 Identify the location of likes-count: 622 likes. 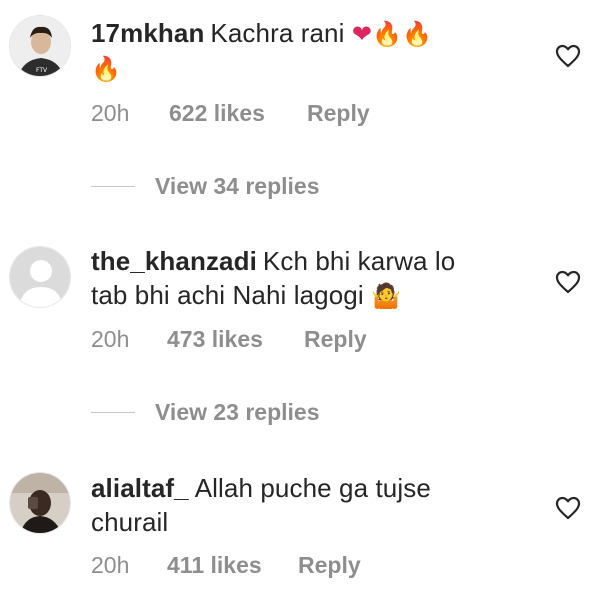
(238, 113).